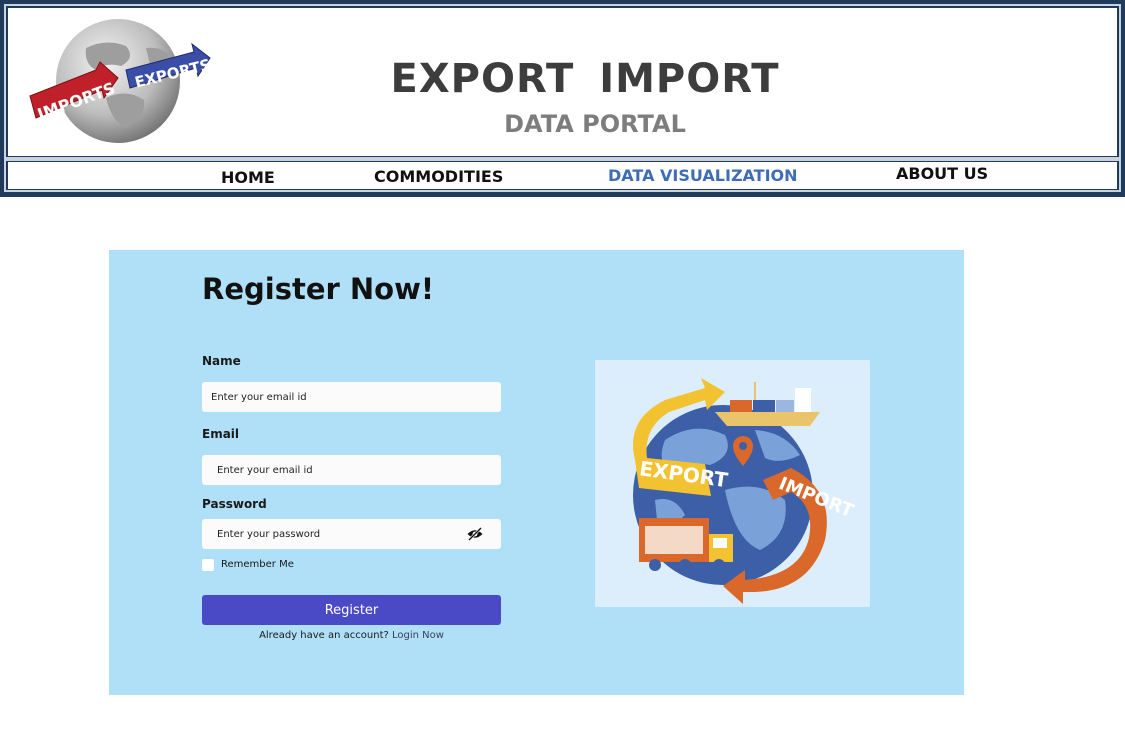  What do you see at coordinates (221, 361) in the screenshot?
I see `name-label: Name` at bounding box center [221, 361].